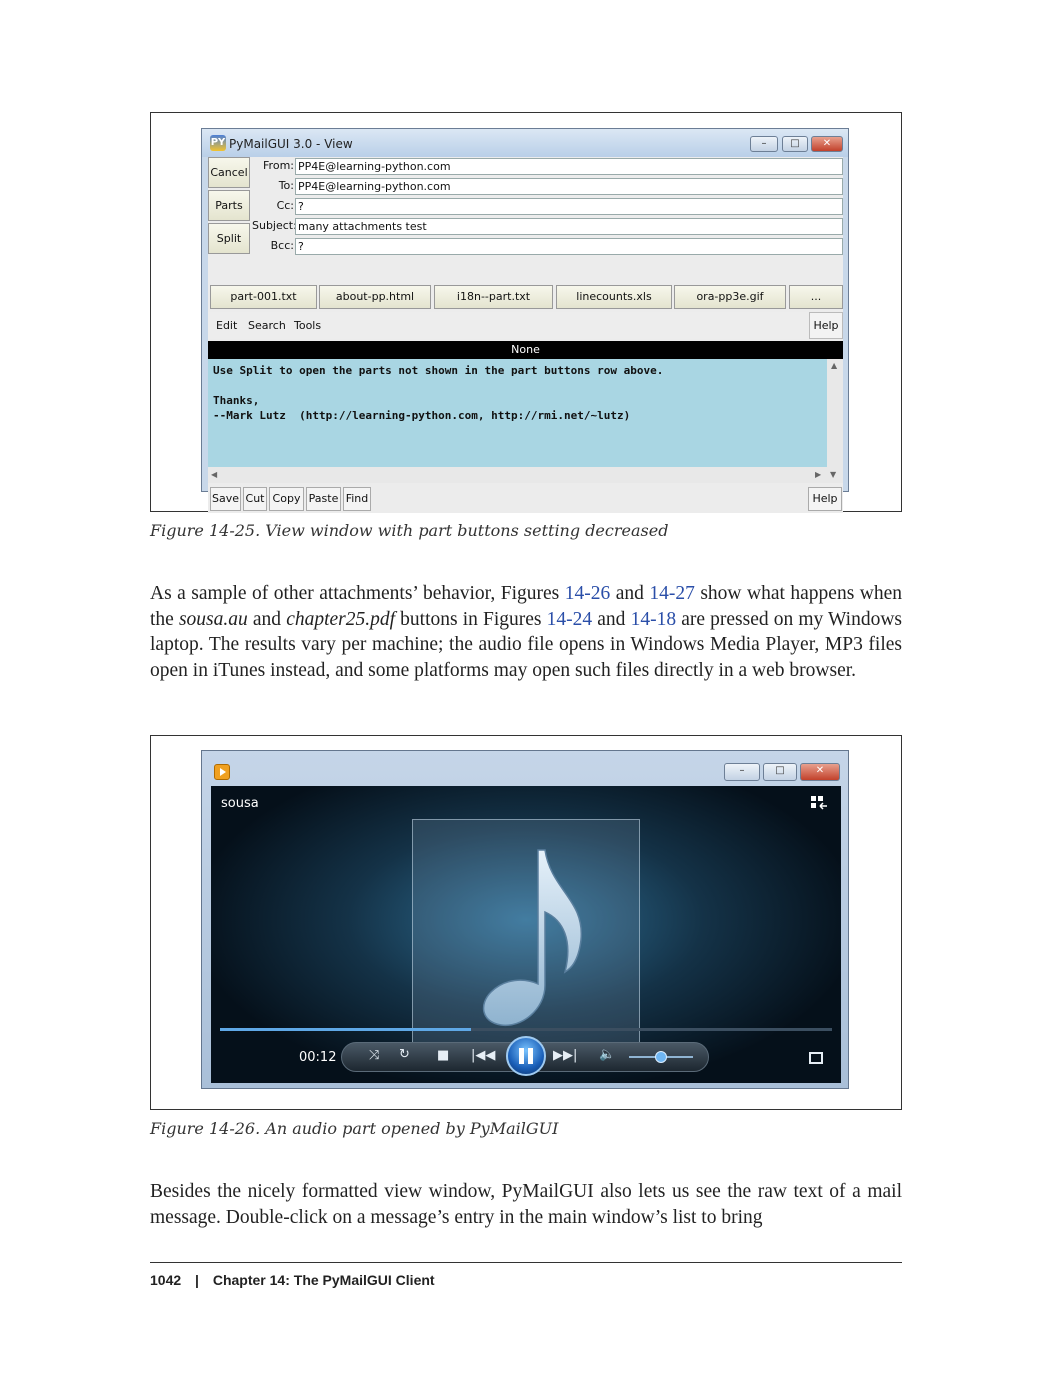  I want to click on page-footer: 1042 | Chapter 14: The PyMailGUI Client, so click(292, 1280).